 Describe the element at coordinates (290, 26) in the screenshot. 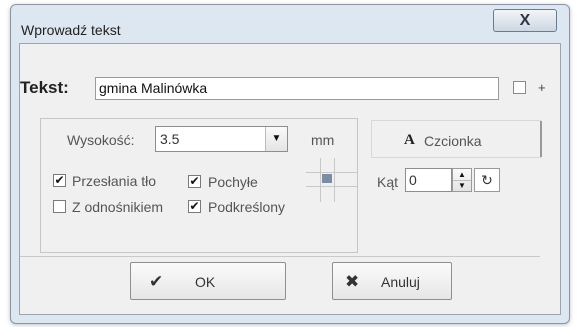

I see `title-bar: Wprowadź tekst X` at that location.